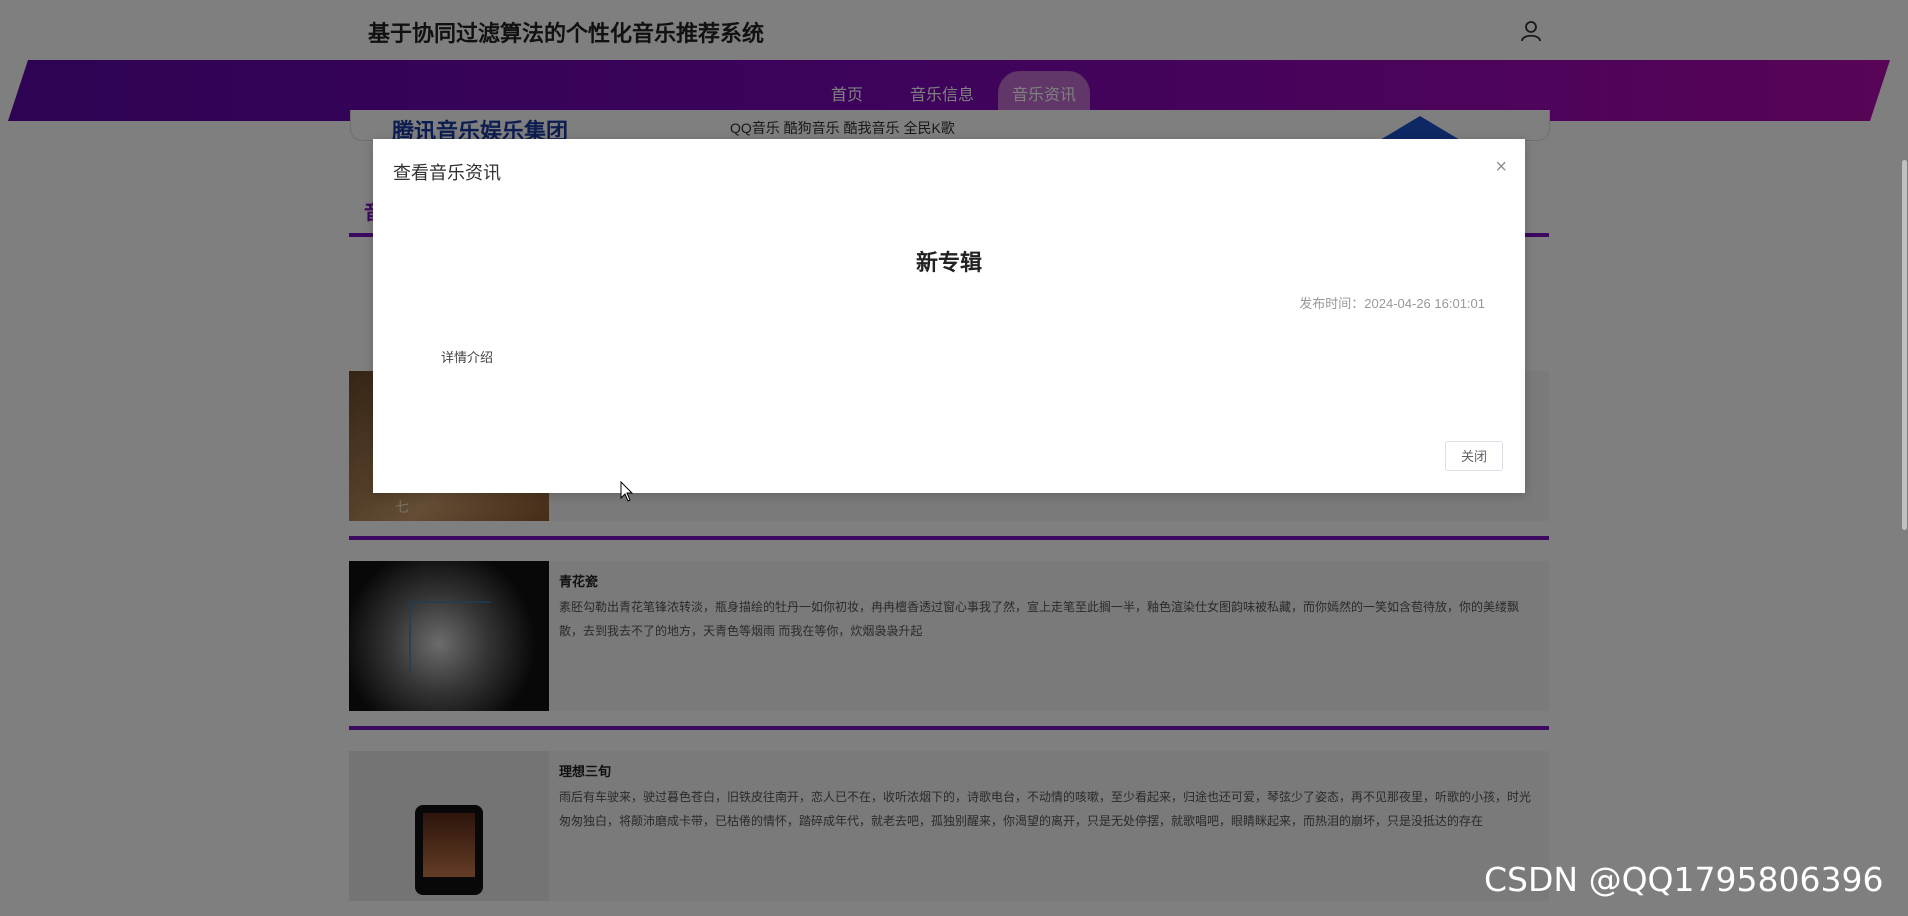  Describe the element at coordinates (1474, 456) in the screenshot. I see `close-button: 关闭` at that location.